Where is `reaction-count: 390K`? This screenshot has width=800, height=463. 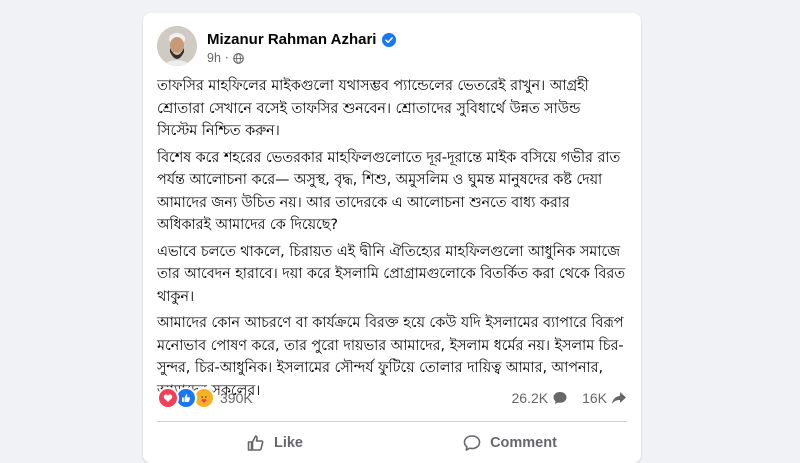 reaction-count: 390K is located at coordinates (236, 398).